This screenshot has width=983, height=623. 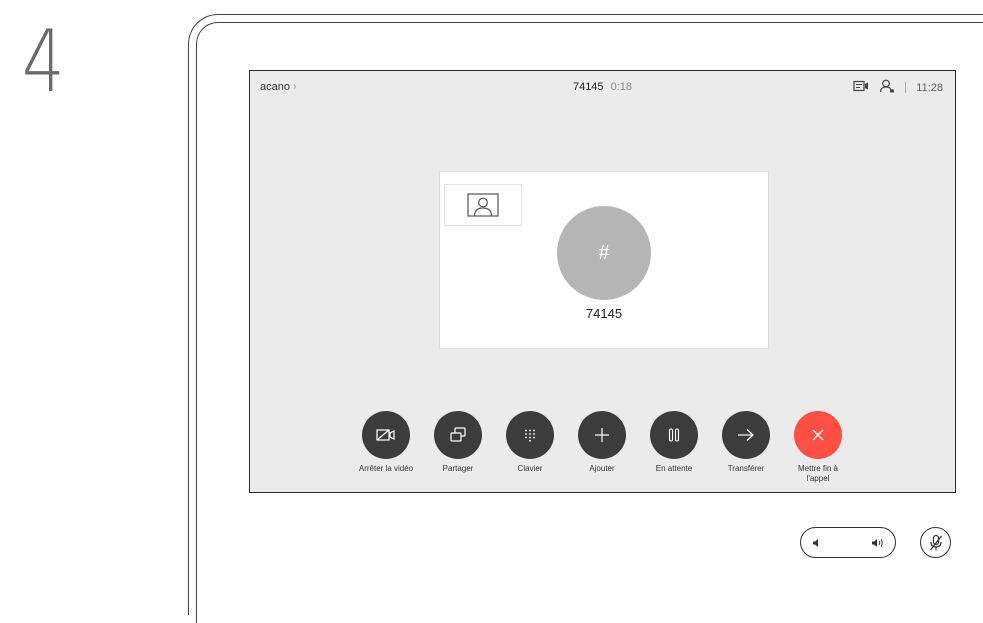 I want to click on end-call-button, so click(x=818, y=435).